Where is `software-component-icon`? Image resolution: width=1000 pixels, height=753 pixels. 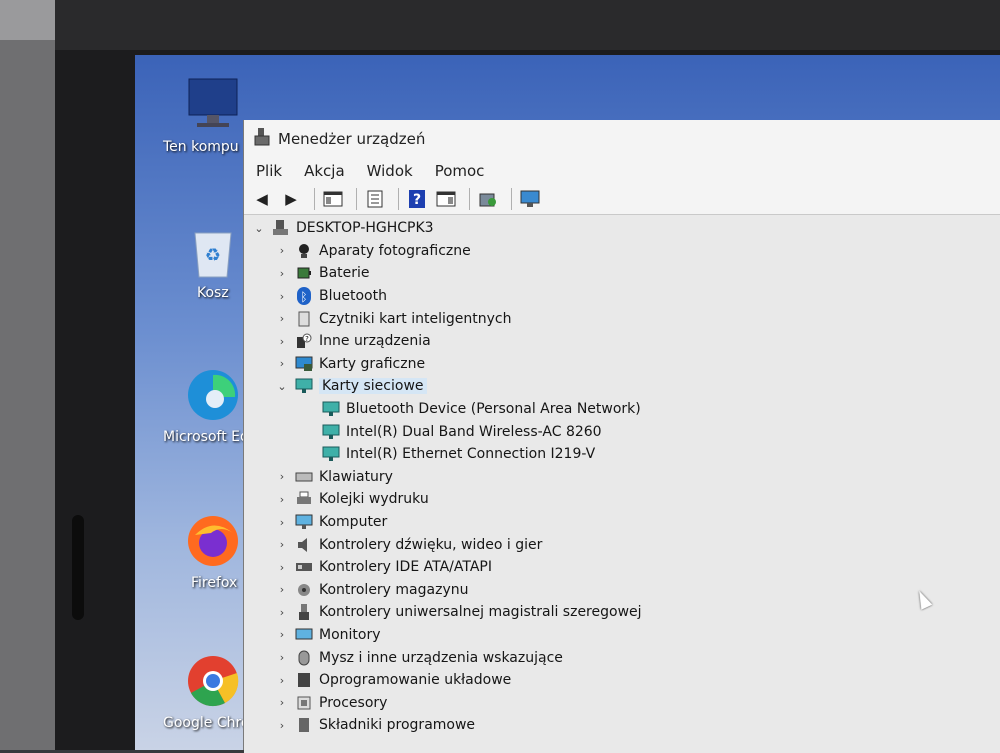 software-component-icon is located at coordinates (304, 725).